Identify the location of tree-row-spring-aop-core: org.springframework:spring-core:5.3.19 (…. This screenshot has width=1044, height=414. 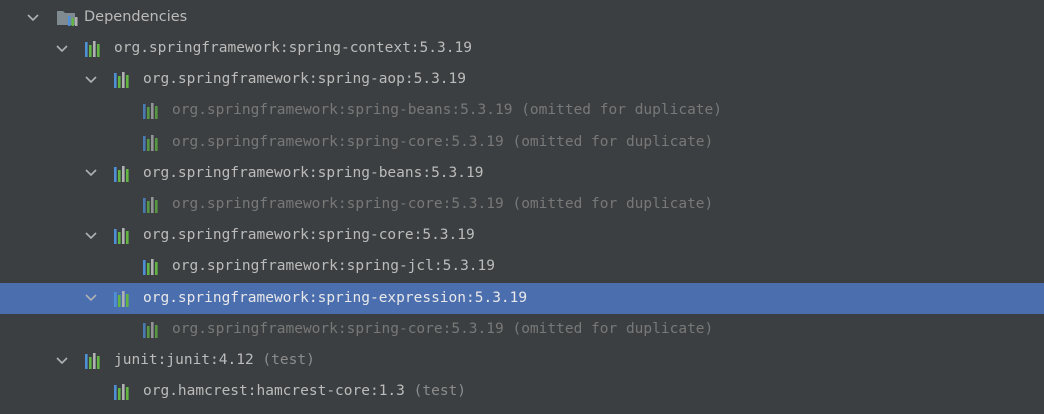
(522, 142).